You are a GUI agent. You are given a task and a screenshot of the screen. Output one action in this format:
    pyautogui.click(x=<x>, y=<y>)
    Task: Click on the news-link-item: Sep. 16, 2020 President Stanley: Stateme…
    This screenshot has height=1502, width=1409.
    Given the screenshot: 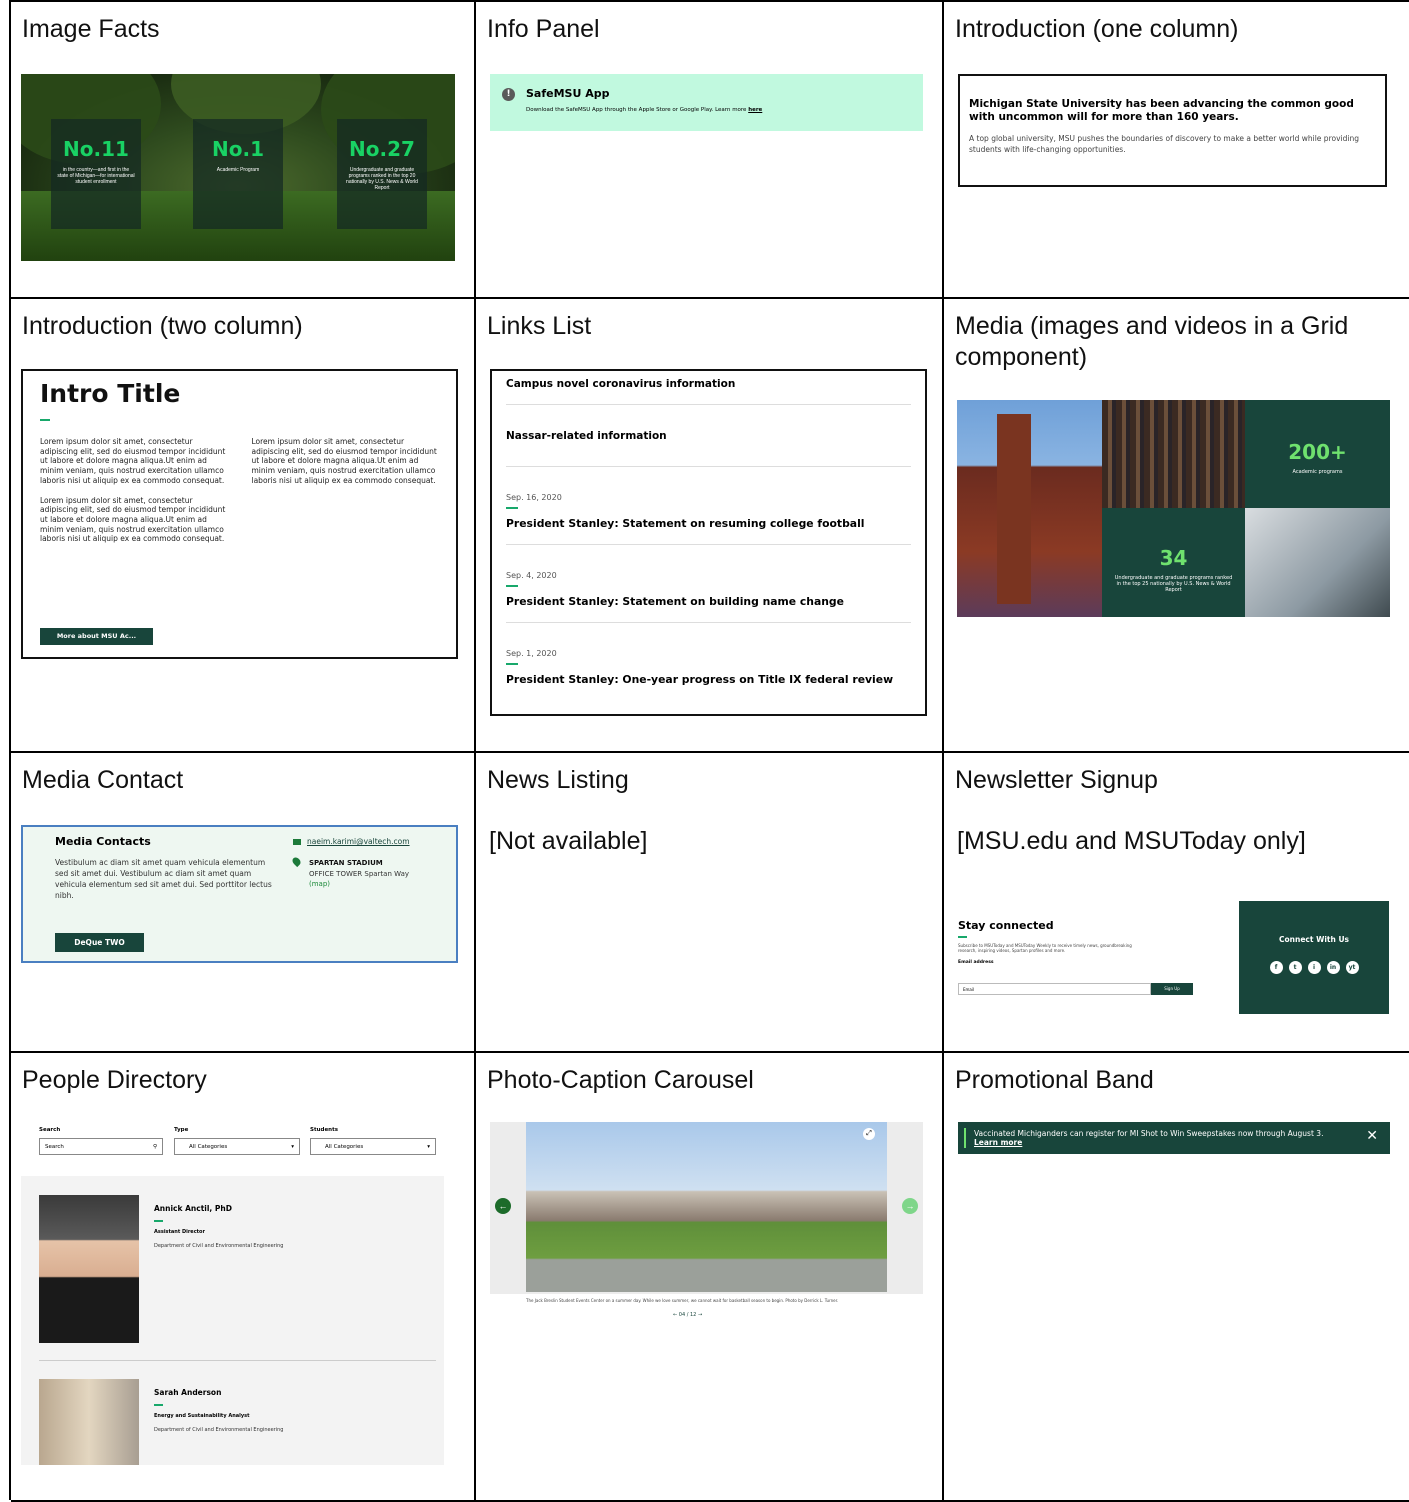 What is the action you would take?
    pyautogui.click(x=708, y=506)
    